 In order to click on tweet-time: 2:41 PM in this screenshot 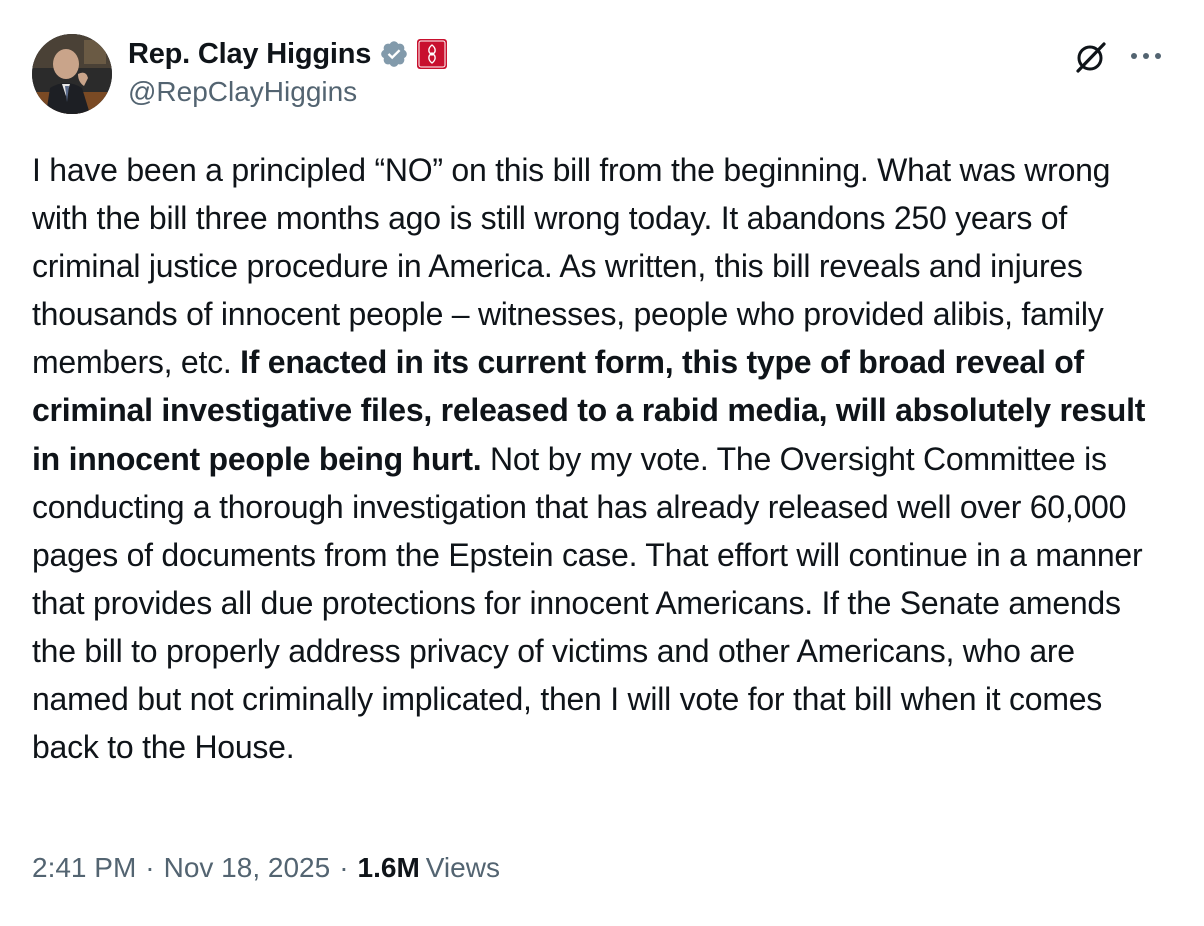, I will do `click(84, 868)`.